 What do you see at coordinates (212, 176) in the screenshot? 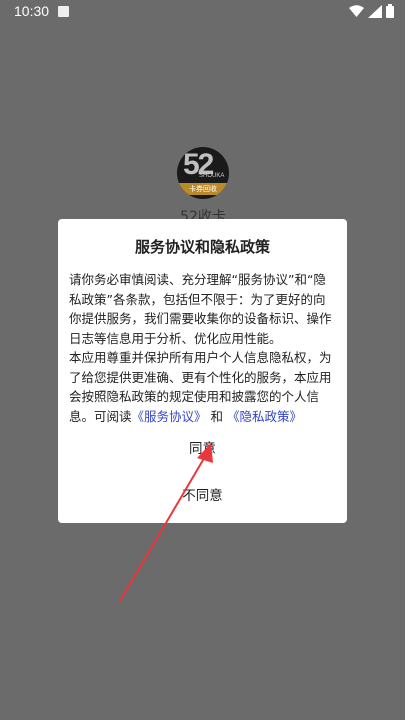
I see `logo-subtext: SHOUKA` at bounding box center [212, 176].